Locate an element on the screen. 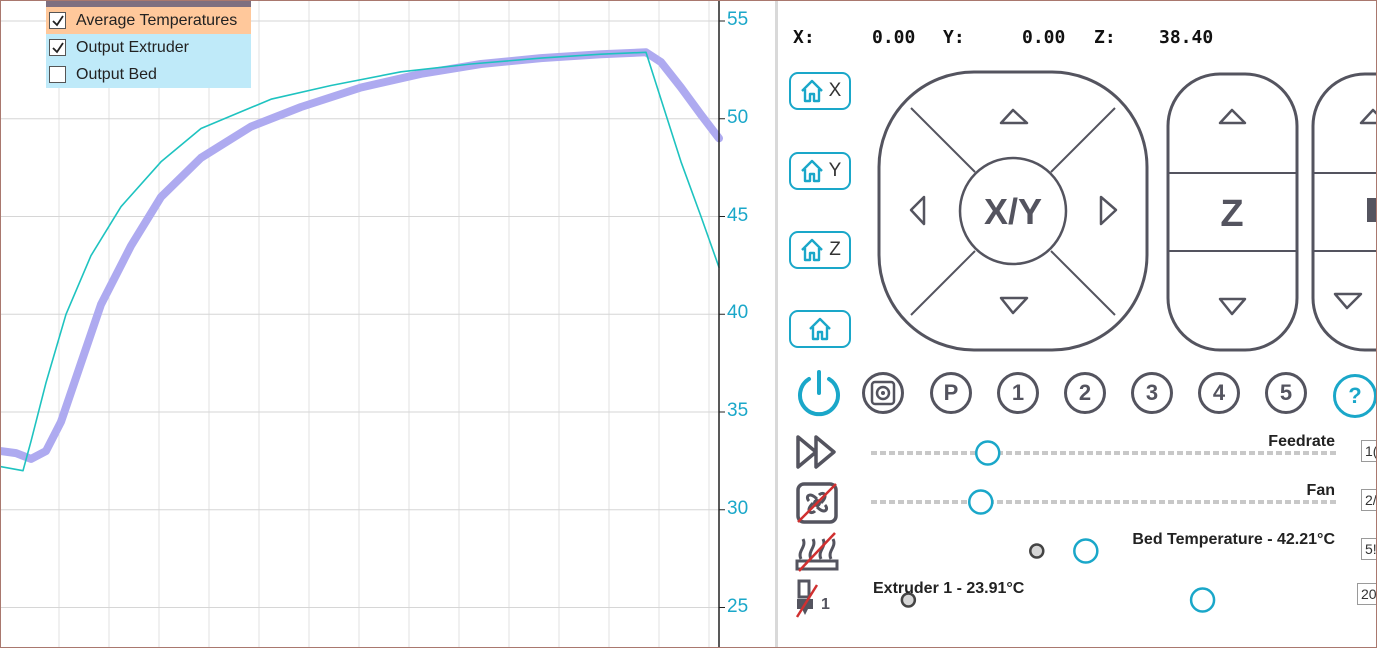  legend-item-output-extruder: Output Extruder is located at coordinates (148, 47).